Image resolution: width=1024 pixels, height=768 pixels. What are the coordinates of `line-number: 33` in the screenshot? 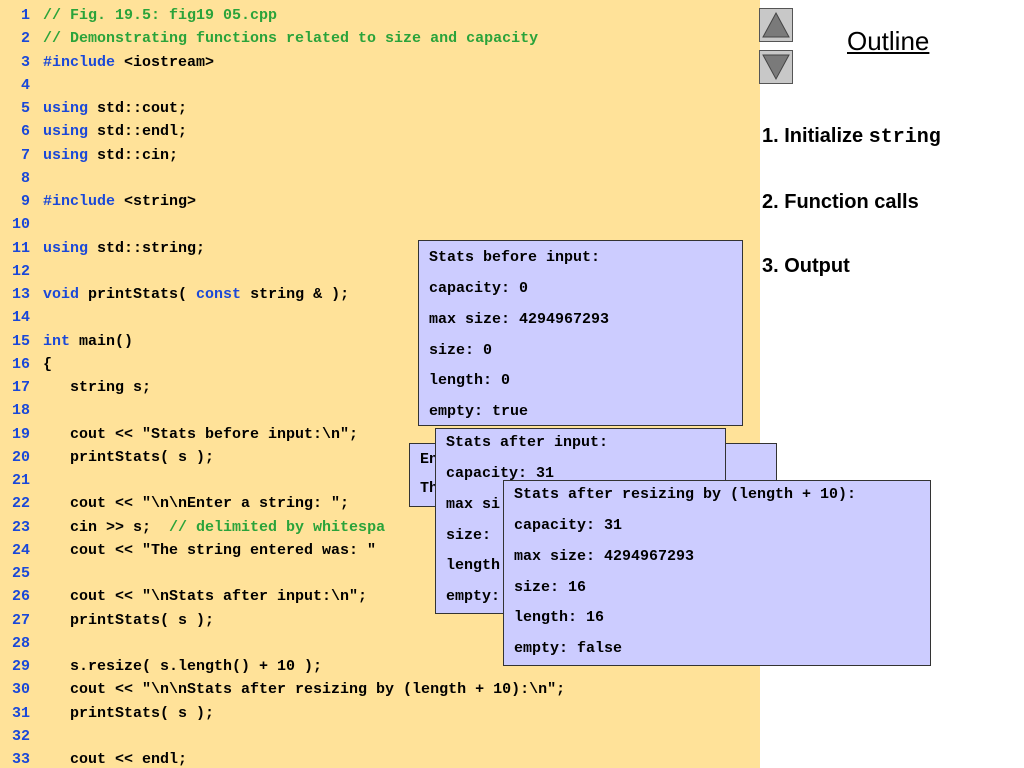 It's located at (20, 759).